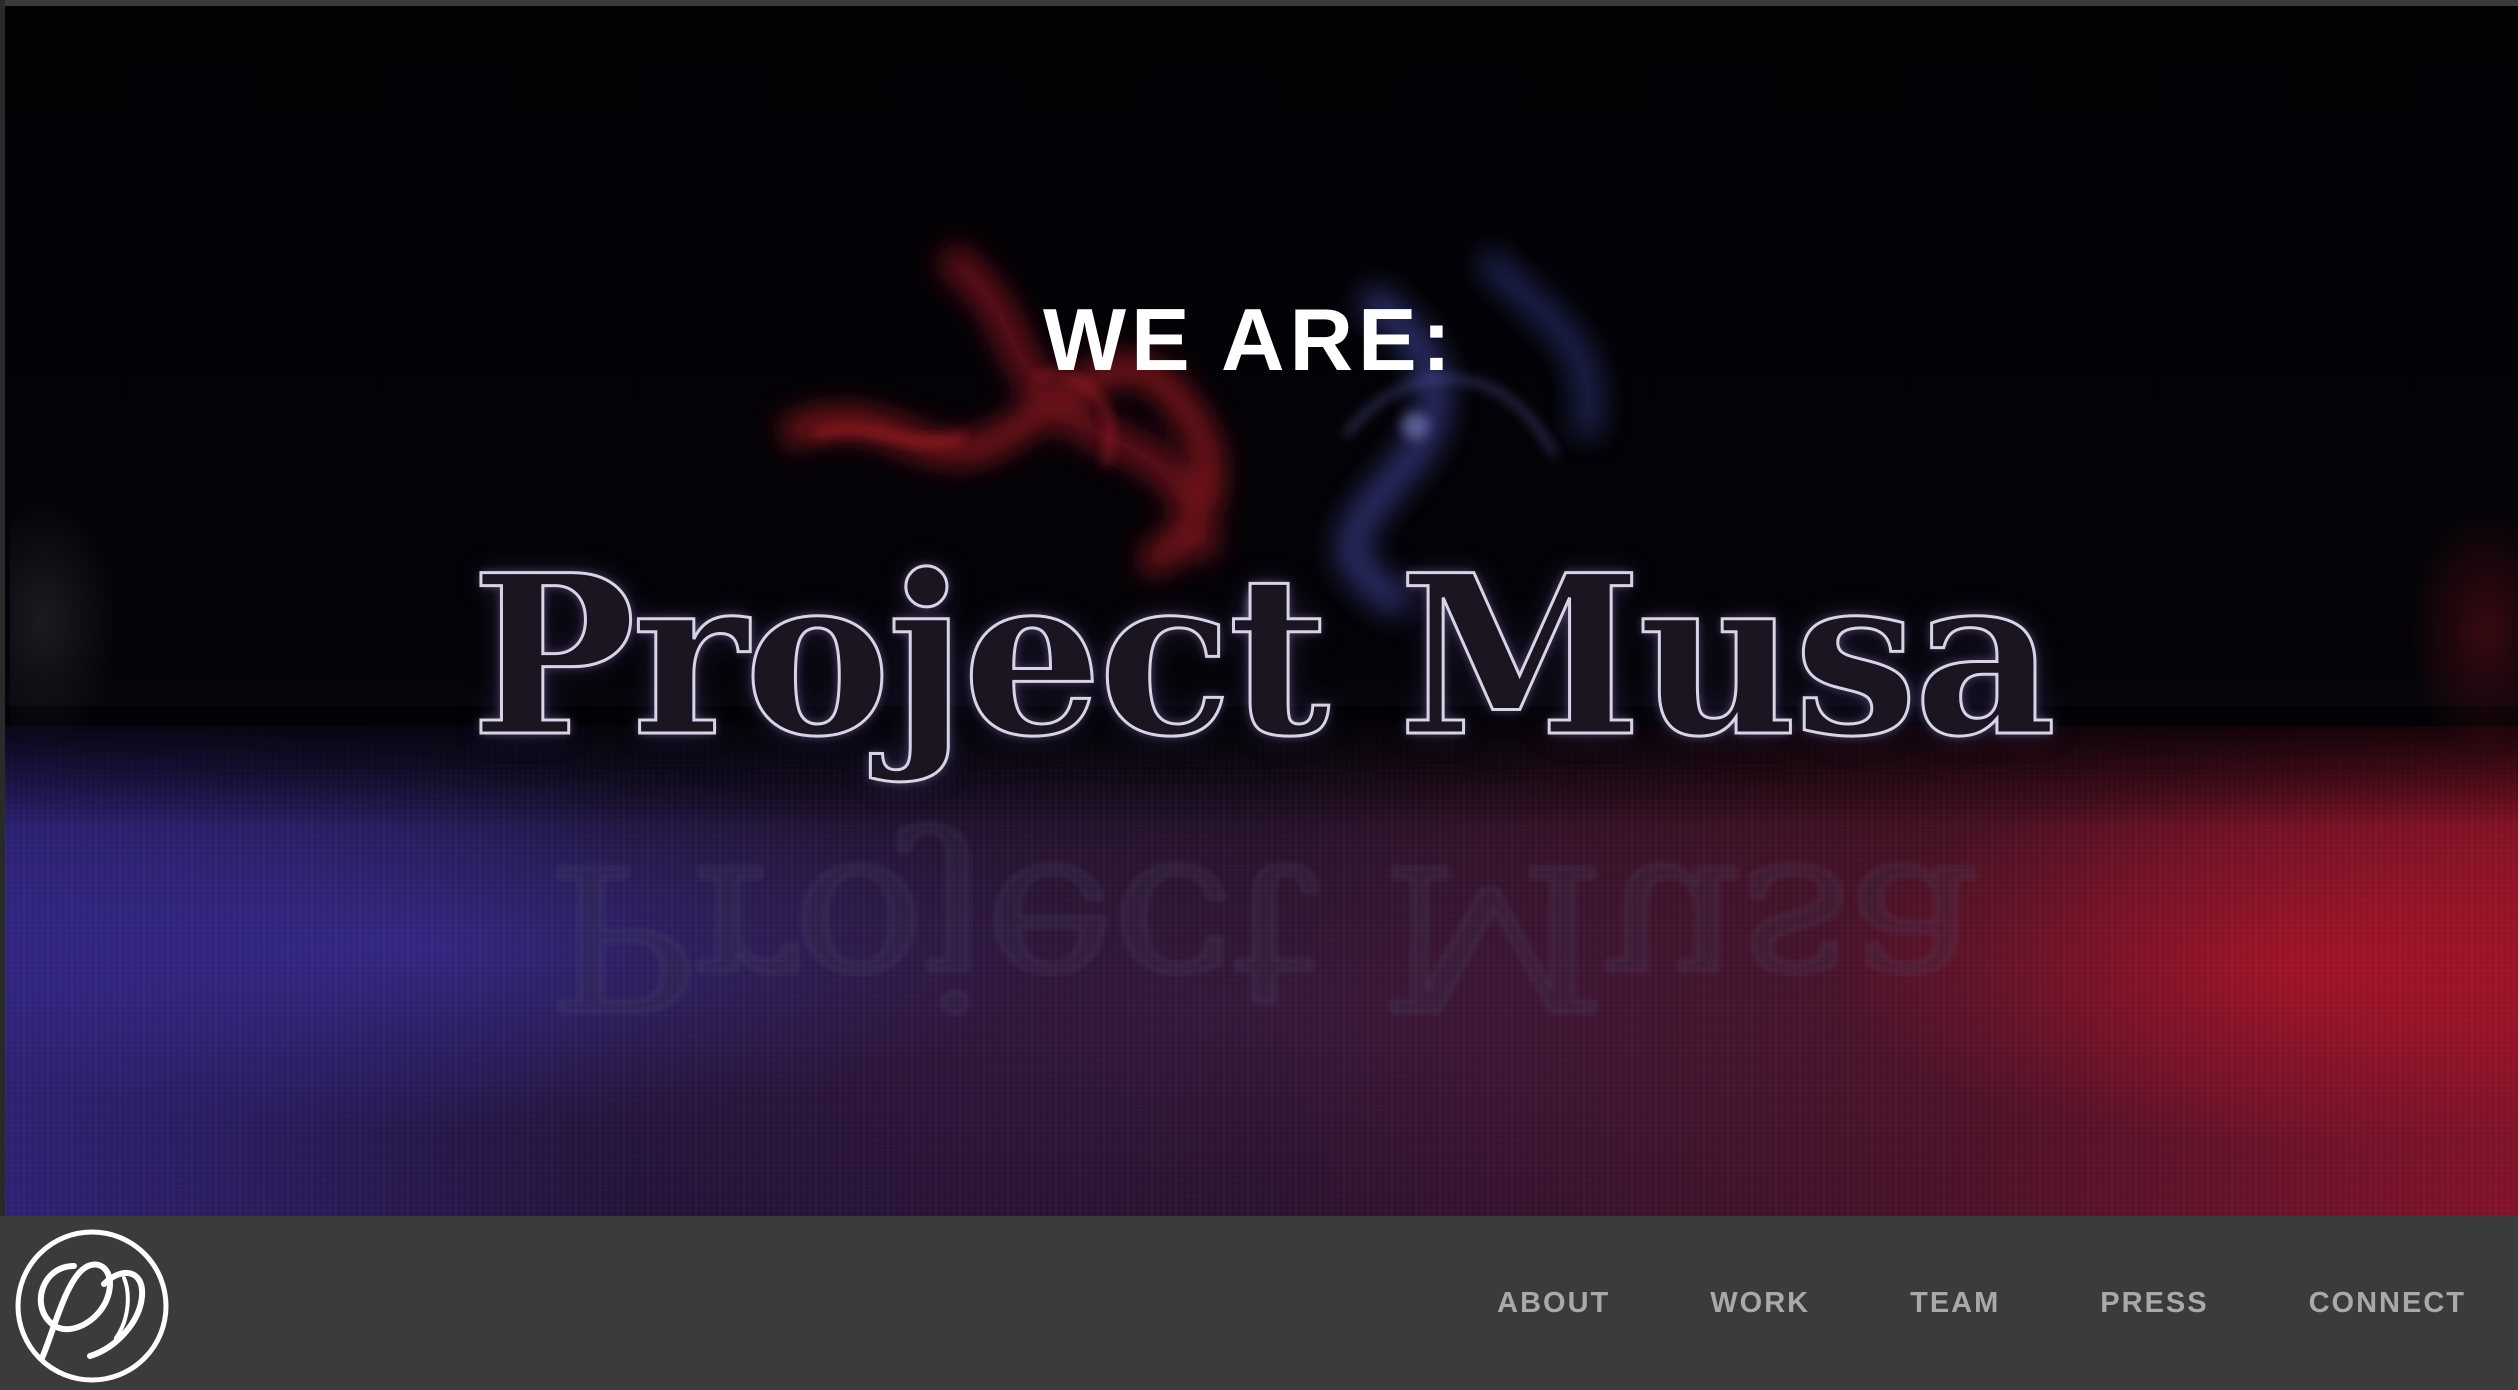 This screenshot has height=1390, width=2518. I want to click on monogram-logo-icon, so click(92, 1306).